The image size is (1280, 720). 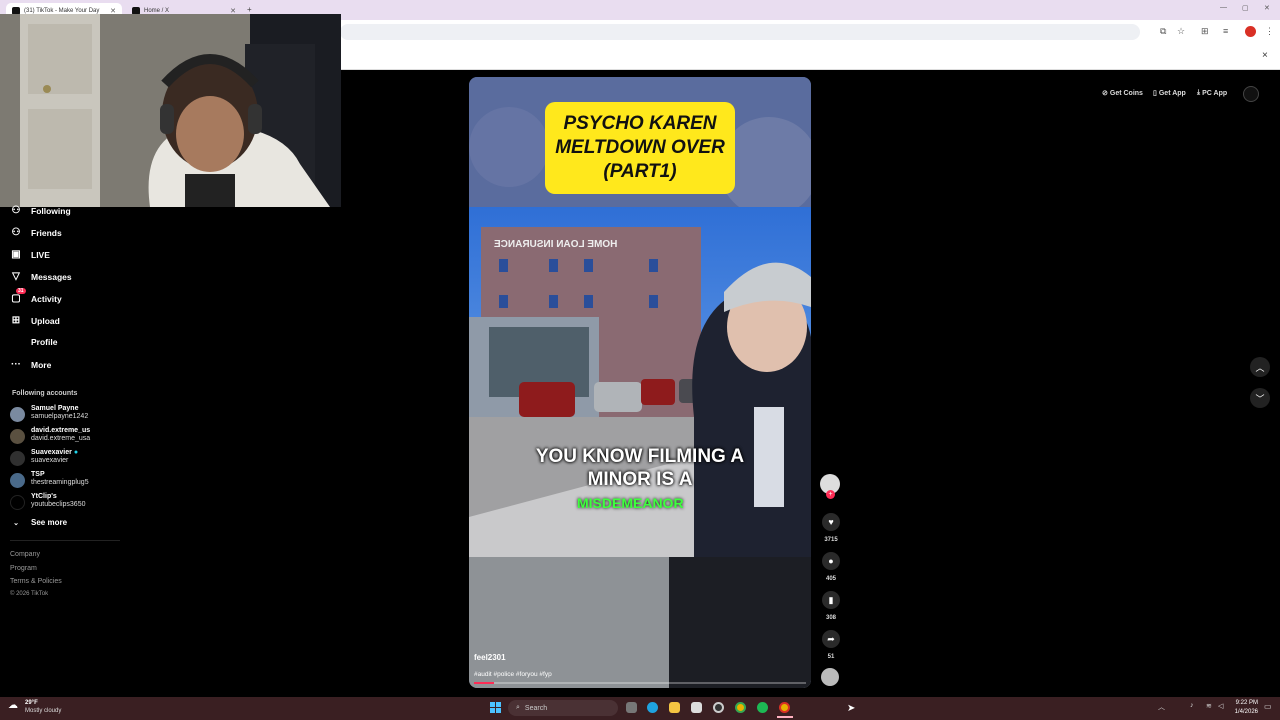 What do you see at coordinates (762, 707) in the screenshot?
I see `spotify-icon` at bounding box center [762, 707].